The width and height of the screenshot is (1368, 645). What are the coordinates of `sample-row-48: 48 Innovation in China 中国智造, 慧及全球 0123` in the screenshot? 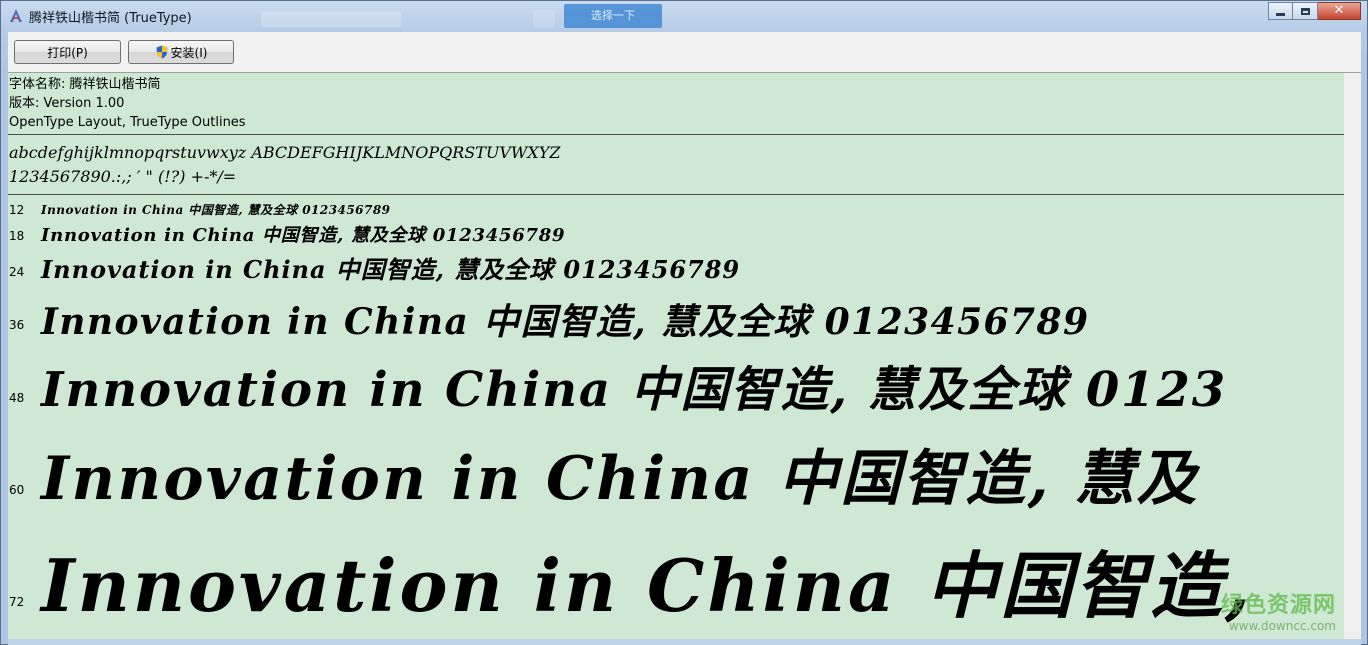 It's located at (676, 385).